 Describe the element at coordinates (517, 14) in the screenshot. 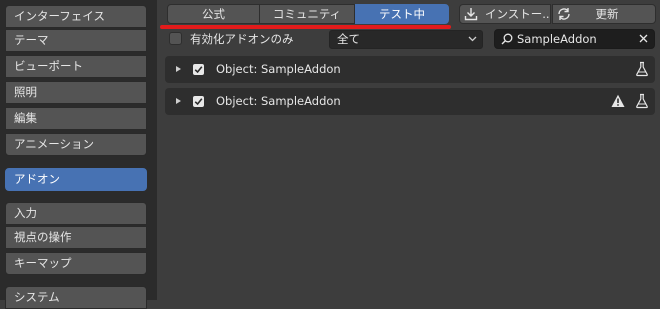

I see `install-label: インストー..` at that location.